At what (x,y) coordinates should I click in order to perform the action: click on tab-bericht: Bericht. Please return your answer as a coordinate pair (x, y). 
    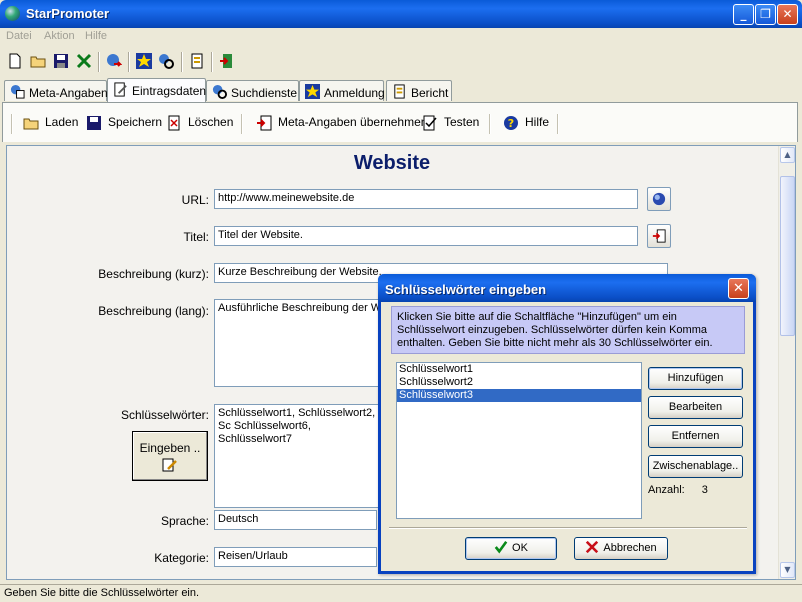
    Looking at the image, I should click on (419, 90).